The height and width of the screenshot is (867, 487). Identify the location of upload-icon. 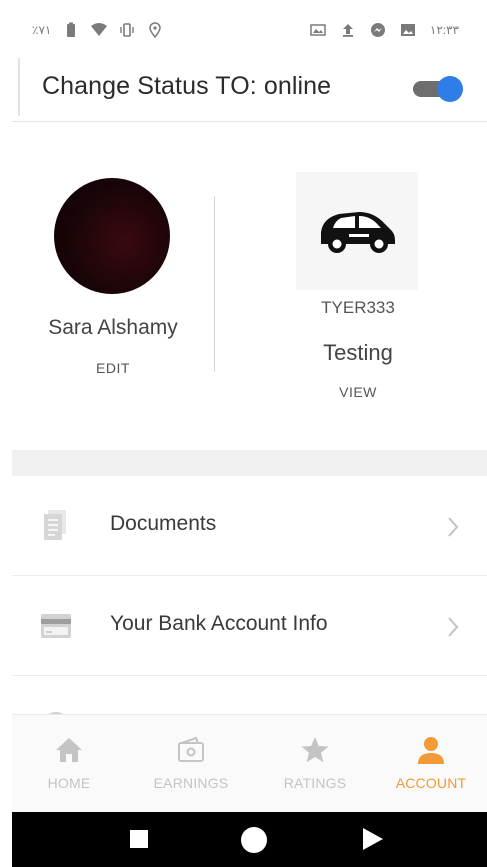
(347, 30).